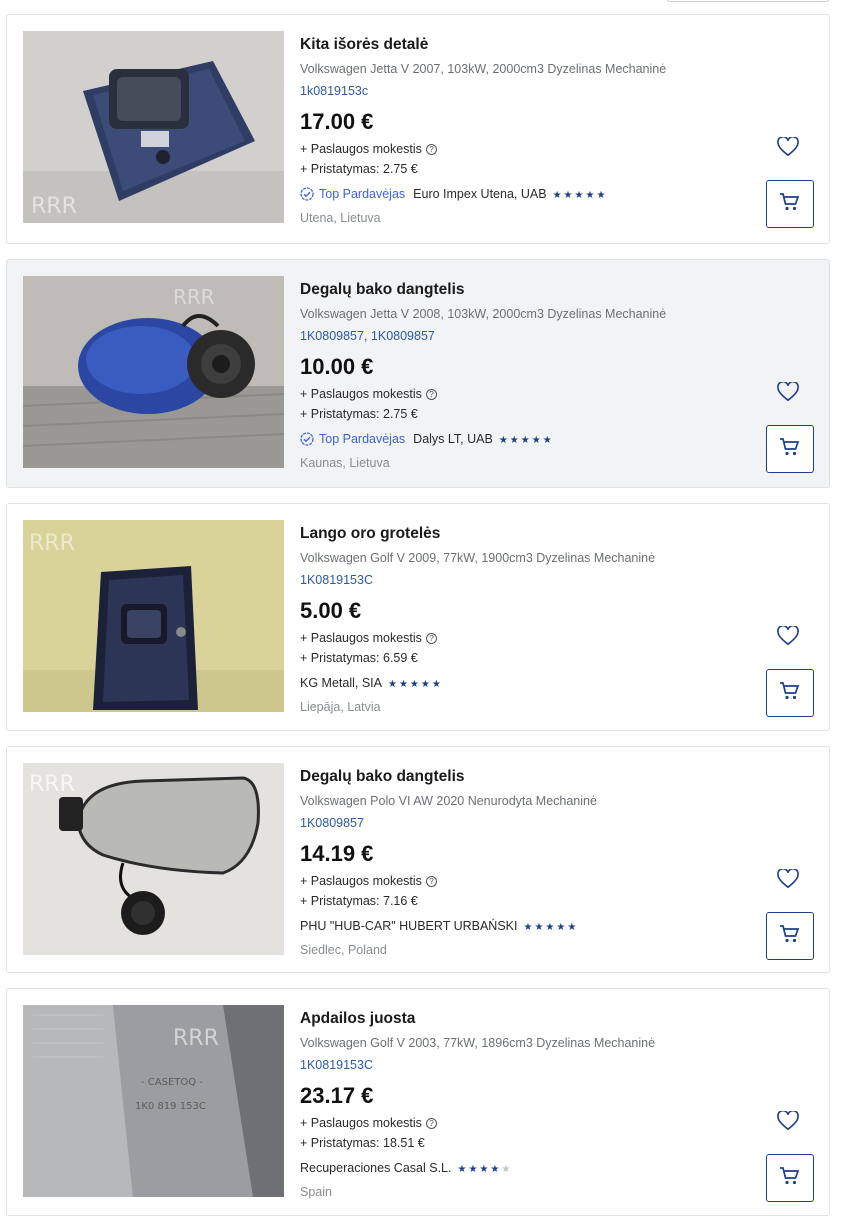 The height and width of the screenshot is (1224, 841). Describe the element at coordinates (359, 901) in the screenshot. I see `shipping-cost: + Pristatymas: 7.16 €` at that location.